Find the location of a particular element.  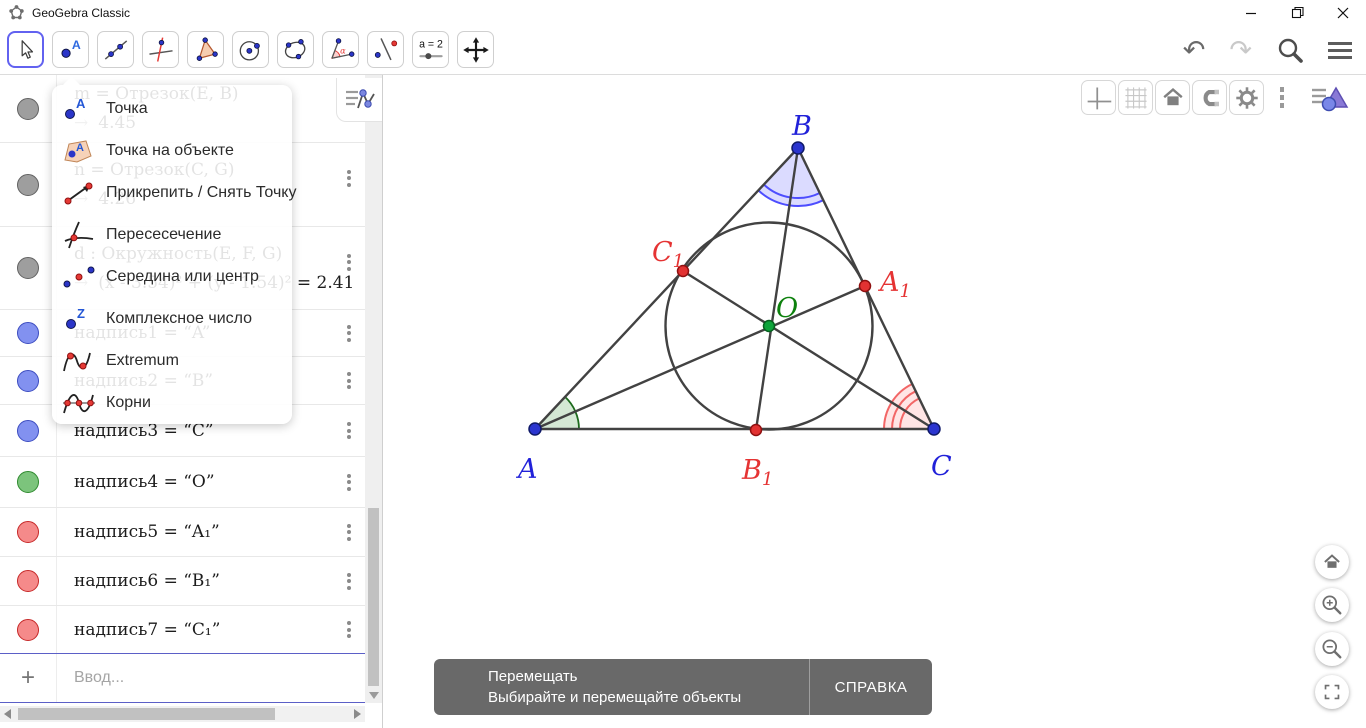

help-button: СПРАВКА is located at coordinates (871, 687).